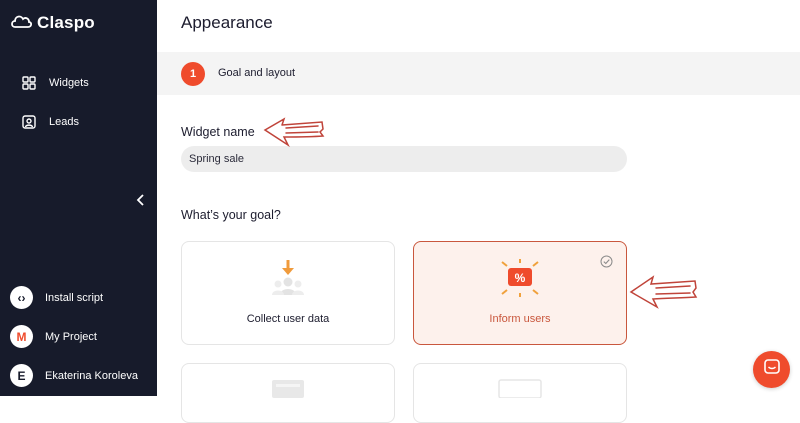 This screenshot has height=423, width=800. What do you see at coordinates (193, 74) in the screenshot?
I see `step-number-badge: 1` at bounding box center [193, 74].